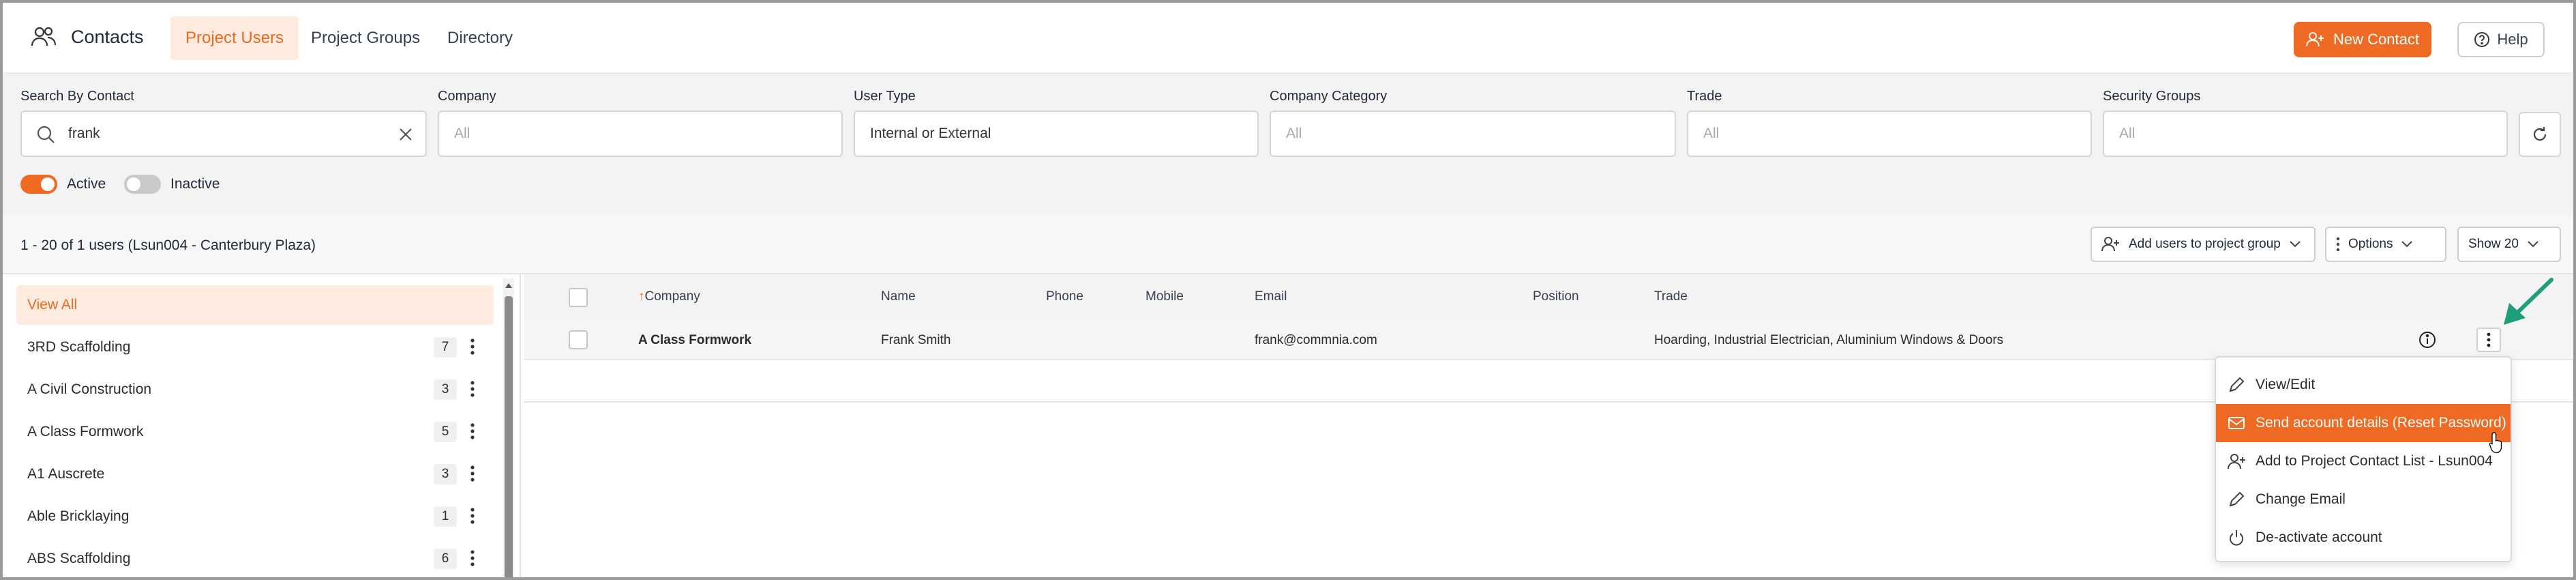 This screenshot has height=580, width=2576. What do you see at coordinates (1056, 134) in the screenshot?
I see `user-type-select: Internal or External` at bounding box center [1056, 134].